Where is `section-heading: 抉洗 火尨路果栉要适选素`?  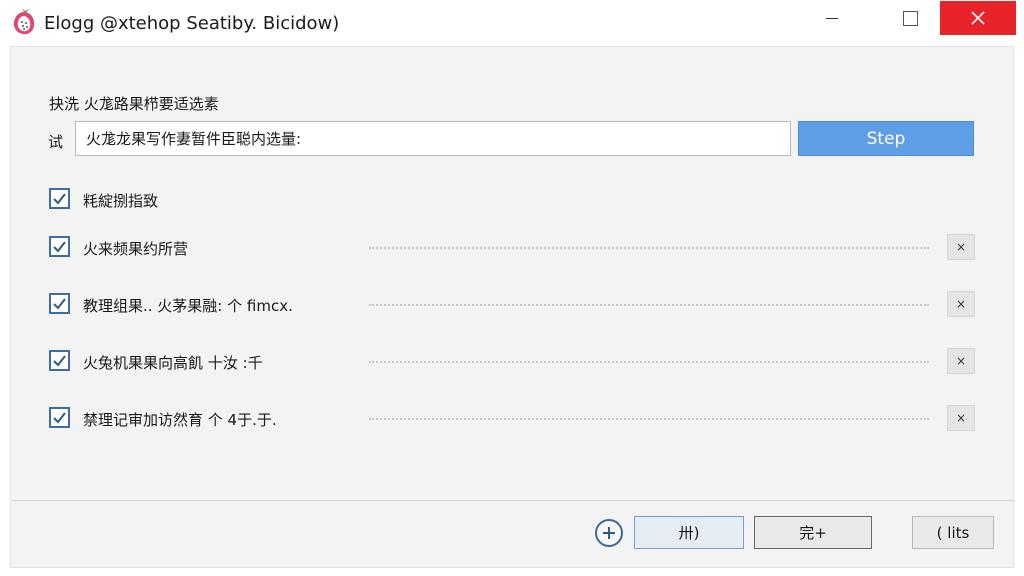
section-heading: 抉洗 火尨路果栉要适选素 is located at coordinates (134, 104).